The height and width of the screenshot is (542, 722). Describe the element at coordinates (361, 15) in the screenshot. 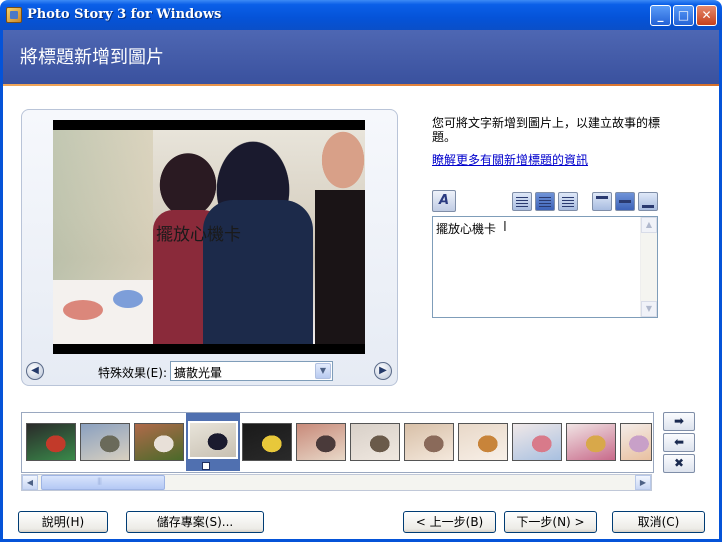

I see `title-bar: Photo Story 3 for Windows _ □ ✕` at that location.